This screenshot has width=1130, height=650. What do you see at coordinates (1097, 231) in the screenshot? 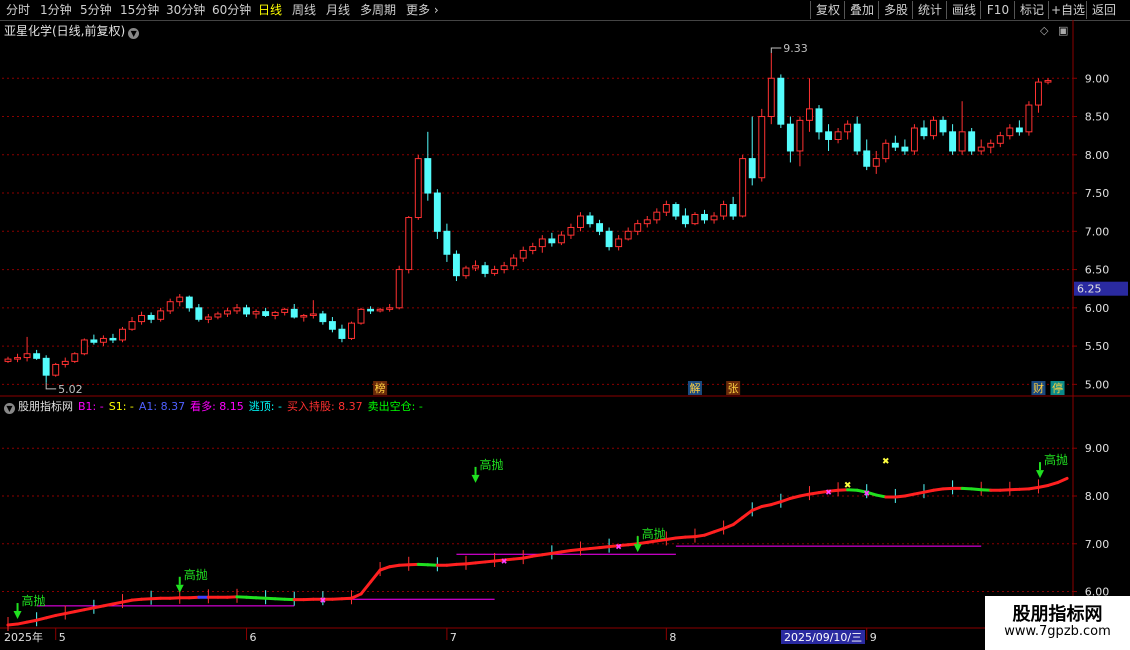
I see `y-tick-label-4: 7.00` at bounding box center [1097, 231].